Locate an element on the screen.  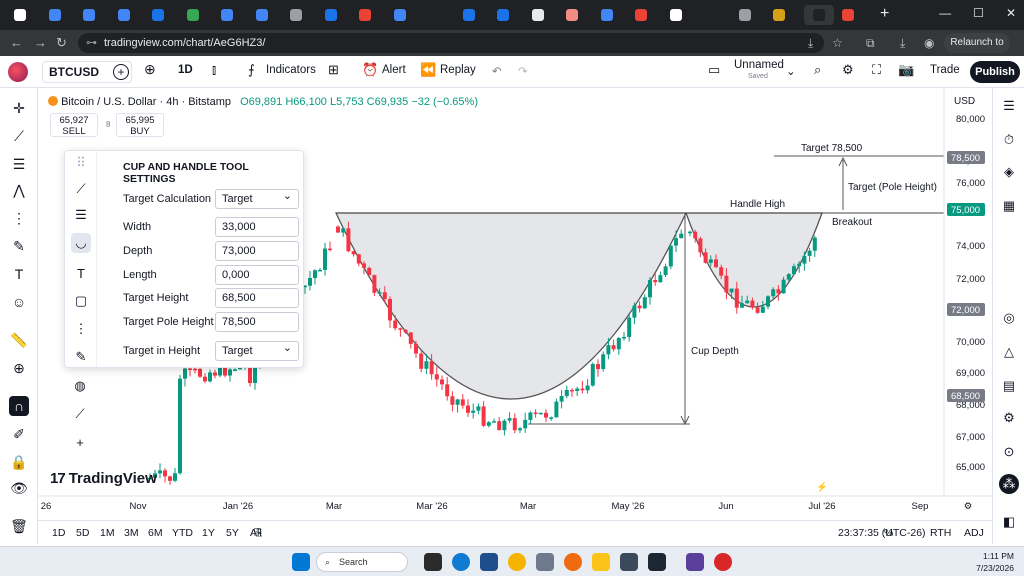
go-to-realtime-icon: ⚡ is located at coordinates (822, 487).